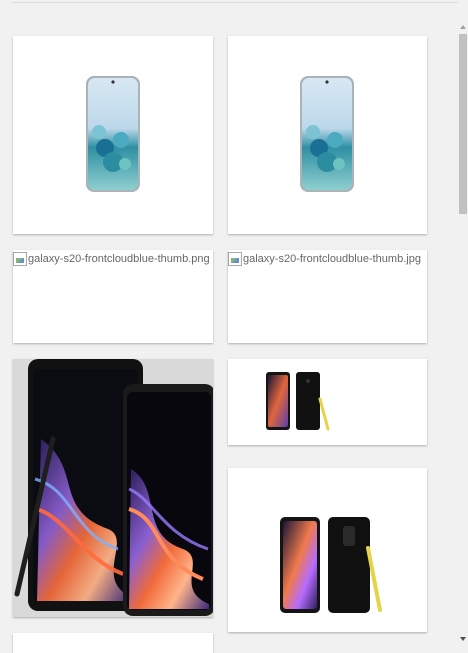 Image resolution: width=468 pixels, height=653 pixels. Describe the element at coordinates (235, 2) in the screenshot. I see `top-divider` at that location.